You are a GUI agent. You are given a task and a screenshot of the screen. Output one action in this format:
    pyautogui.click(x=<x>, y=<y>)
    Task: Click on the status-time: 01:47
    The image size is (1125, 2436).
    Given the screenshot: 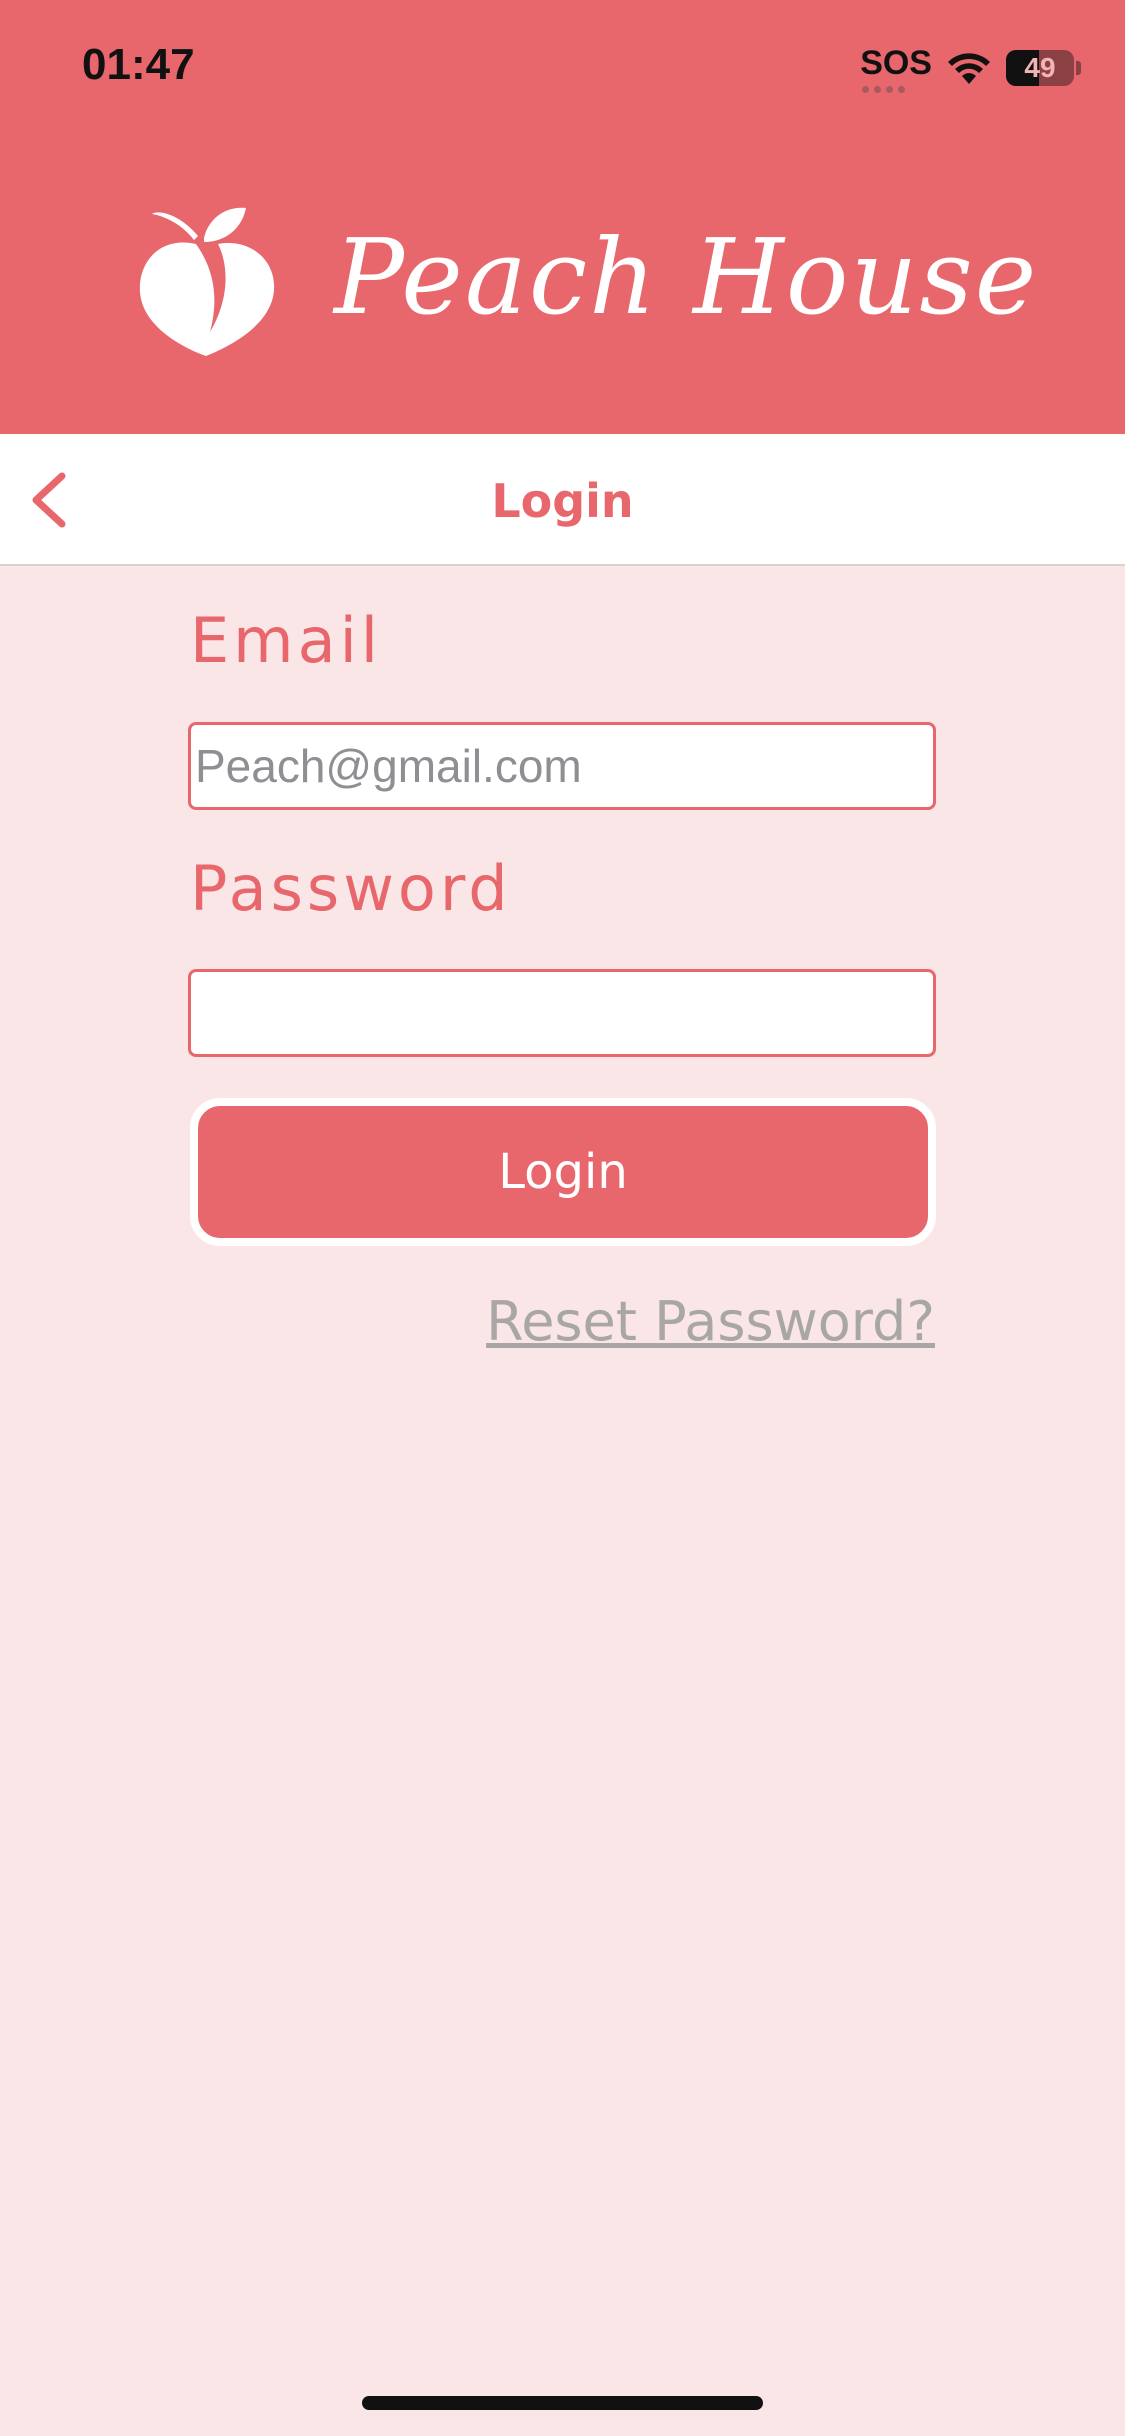 What is the action you would take?
    pyautogui.click(x=138, y=64)
    